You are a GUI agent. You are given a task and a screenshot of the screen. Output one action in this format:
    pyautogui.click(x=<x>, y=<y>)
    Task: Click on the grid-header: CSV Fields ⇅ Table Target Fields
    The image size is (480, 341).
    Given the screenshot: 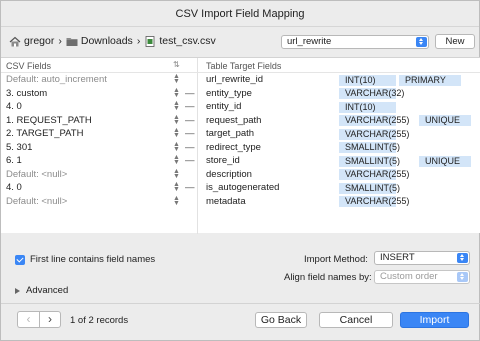 What is the action you would take?
    pyautogui.click(x=240, y=65)
    